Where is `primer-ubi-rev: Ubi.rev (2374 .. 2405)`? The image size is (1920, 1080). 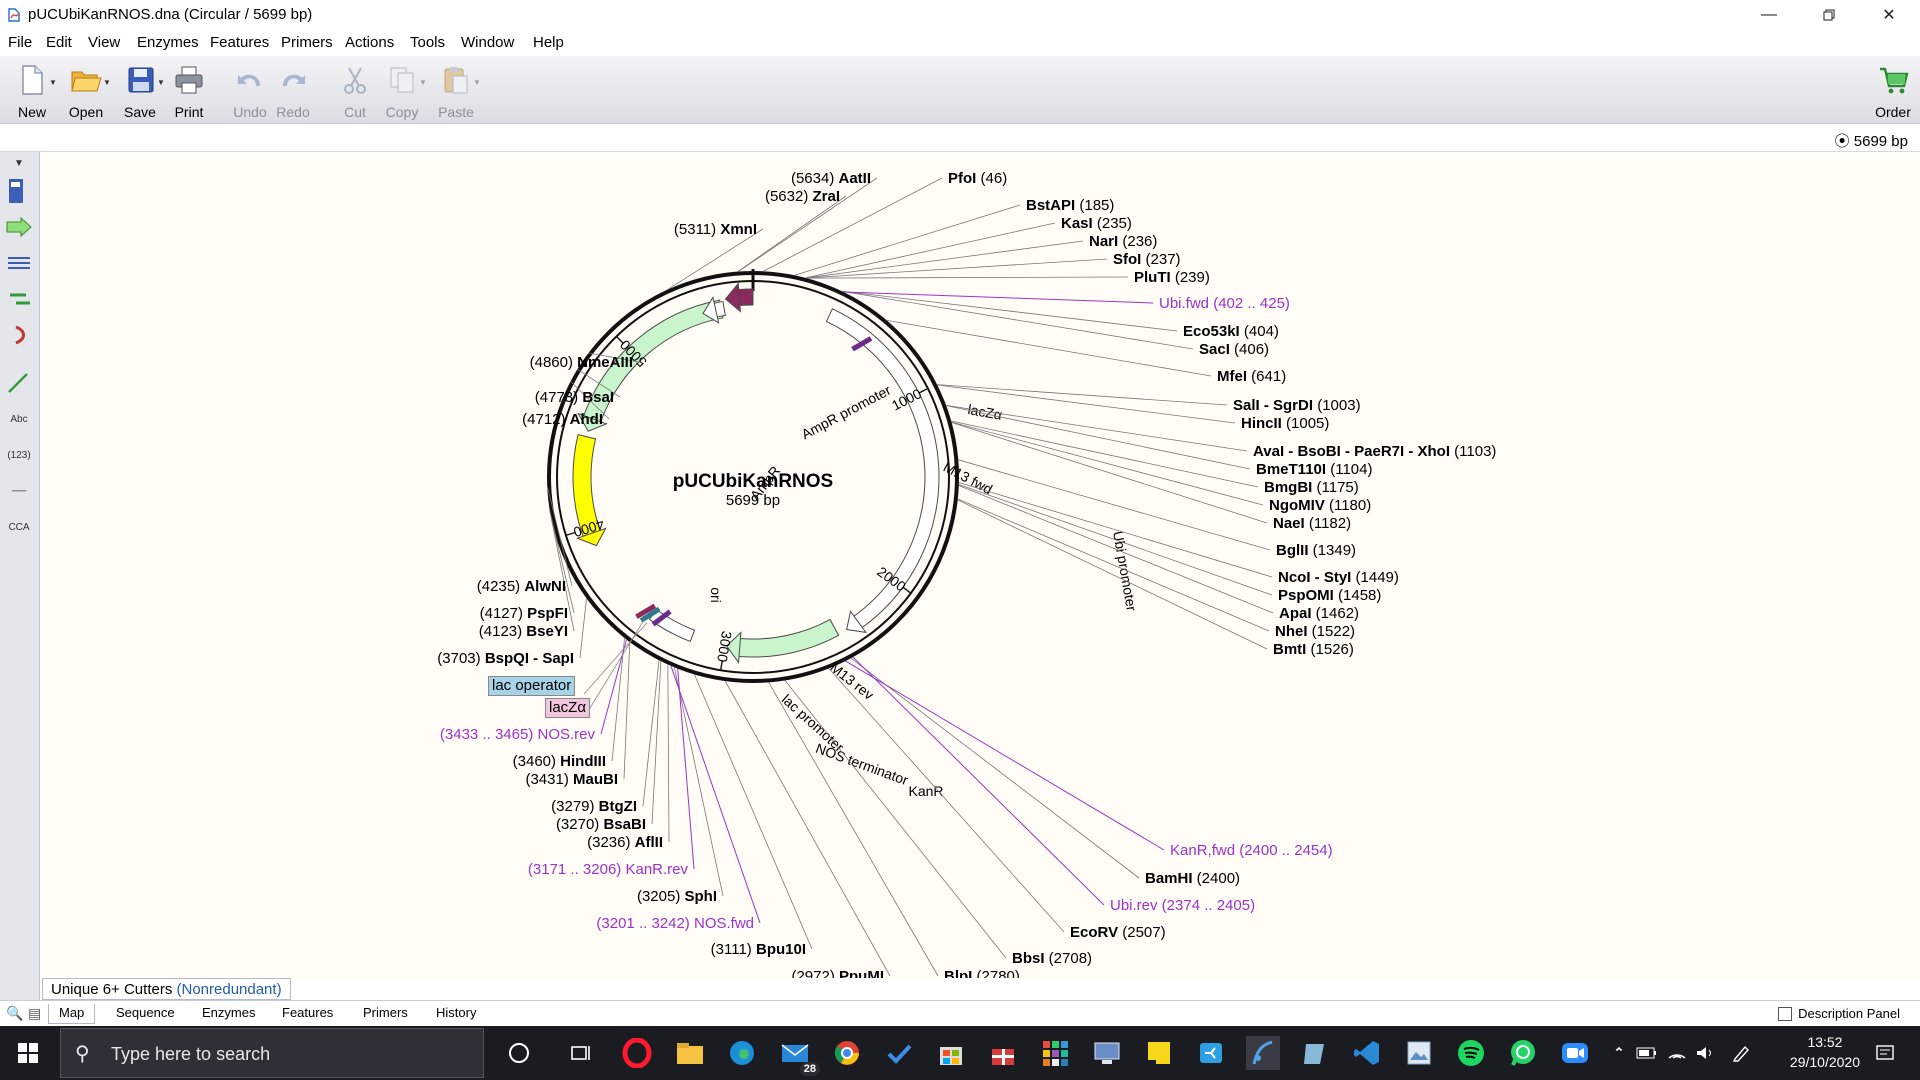
primer-ubi-rev: Ubi.rev (2374 .. 2405) is located at coordinates (1182, 905).